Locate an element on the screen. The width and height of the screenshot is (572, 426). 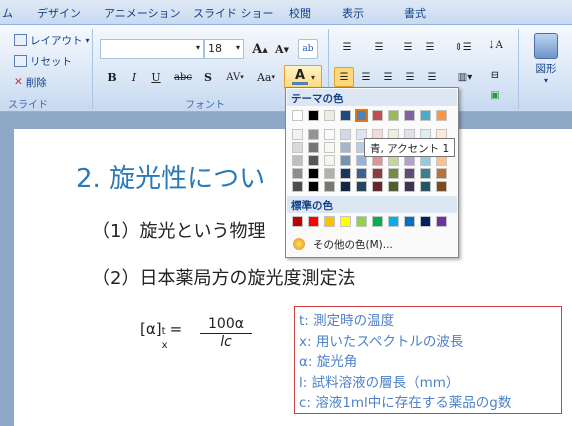
tab-animations: アニメーション is located at coordinates (142, 13).